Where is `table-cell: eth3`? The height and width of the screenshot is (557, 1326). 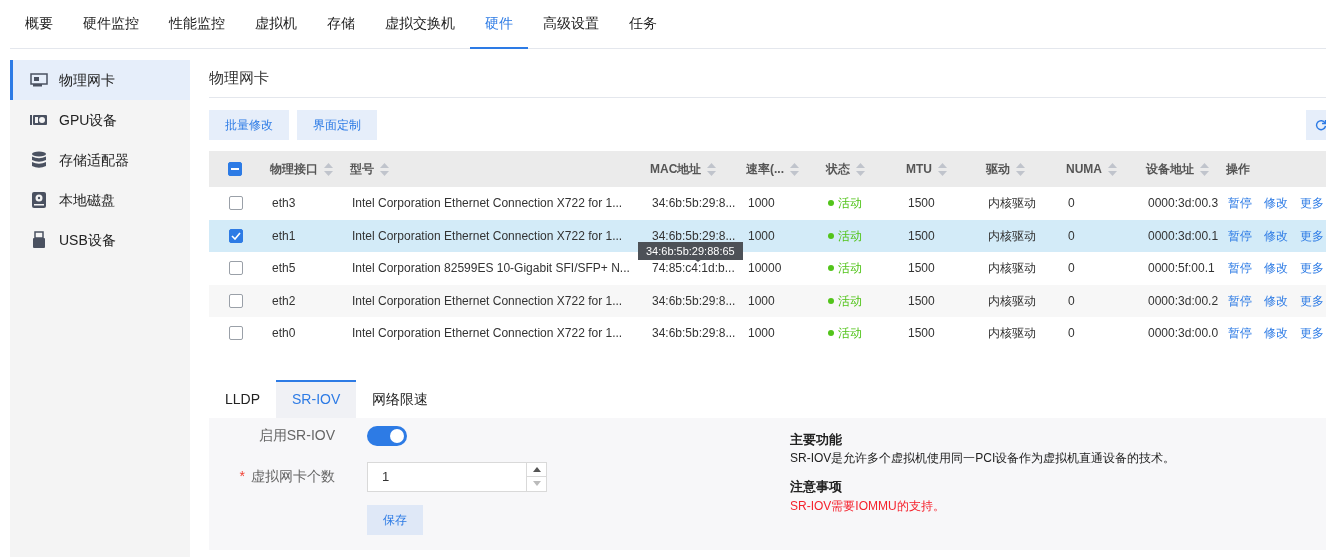
table-cell: eth3 is located at coordinates (284, 203).